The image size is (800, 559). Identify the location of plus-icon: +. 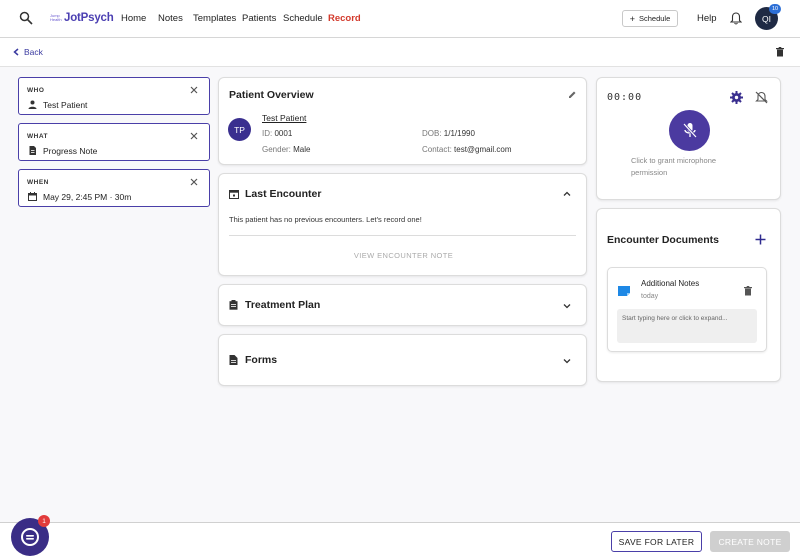
(632, 18).